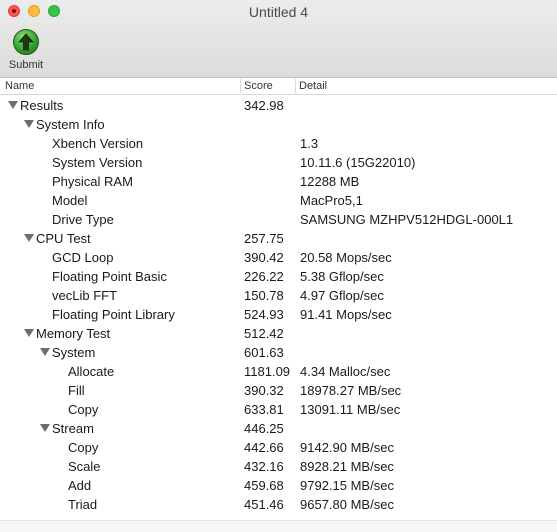 Image resolution: width=557 pixels, height=532 pixels. What do you see at coordinates (264, 105) in the screenshot?
I see `row-score: 342.98` at bounding box center [264, 105].